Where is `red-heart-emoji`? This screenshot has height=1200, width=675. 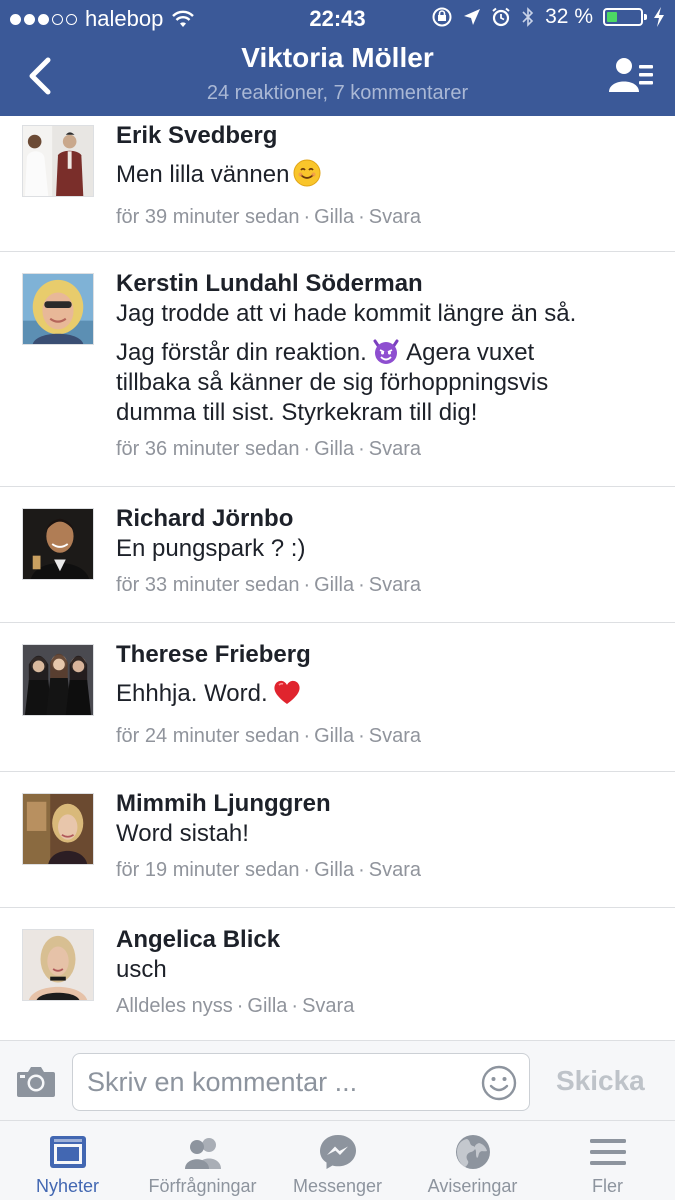
red-heart-emoji is located at coordinates (287, 692).